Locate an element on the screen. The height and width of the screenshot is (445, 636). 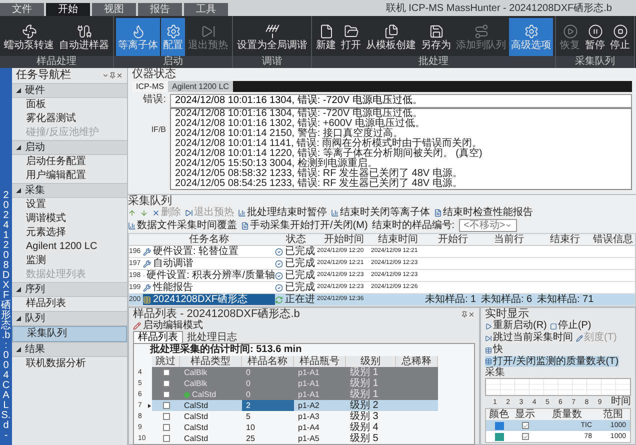
sample-tab: 批处理日志 is located at coordinates (212, 337).